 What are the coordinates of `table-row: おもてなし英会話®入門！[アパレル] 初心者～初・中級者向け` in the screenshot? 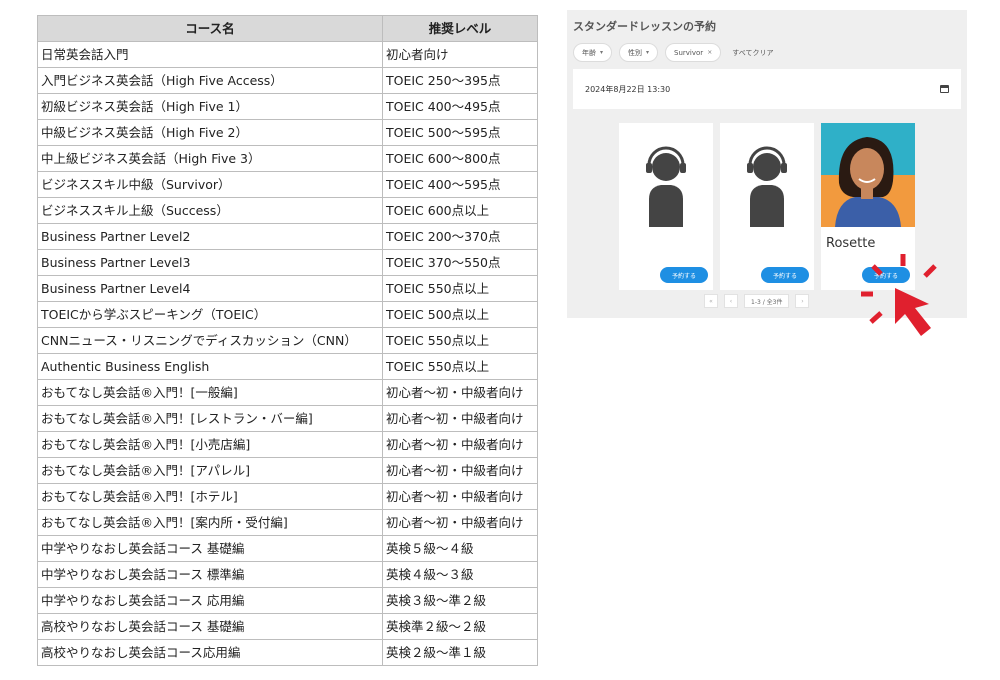 It's located at (287, 470).